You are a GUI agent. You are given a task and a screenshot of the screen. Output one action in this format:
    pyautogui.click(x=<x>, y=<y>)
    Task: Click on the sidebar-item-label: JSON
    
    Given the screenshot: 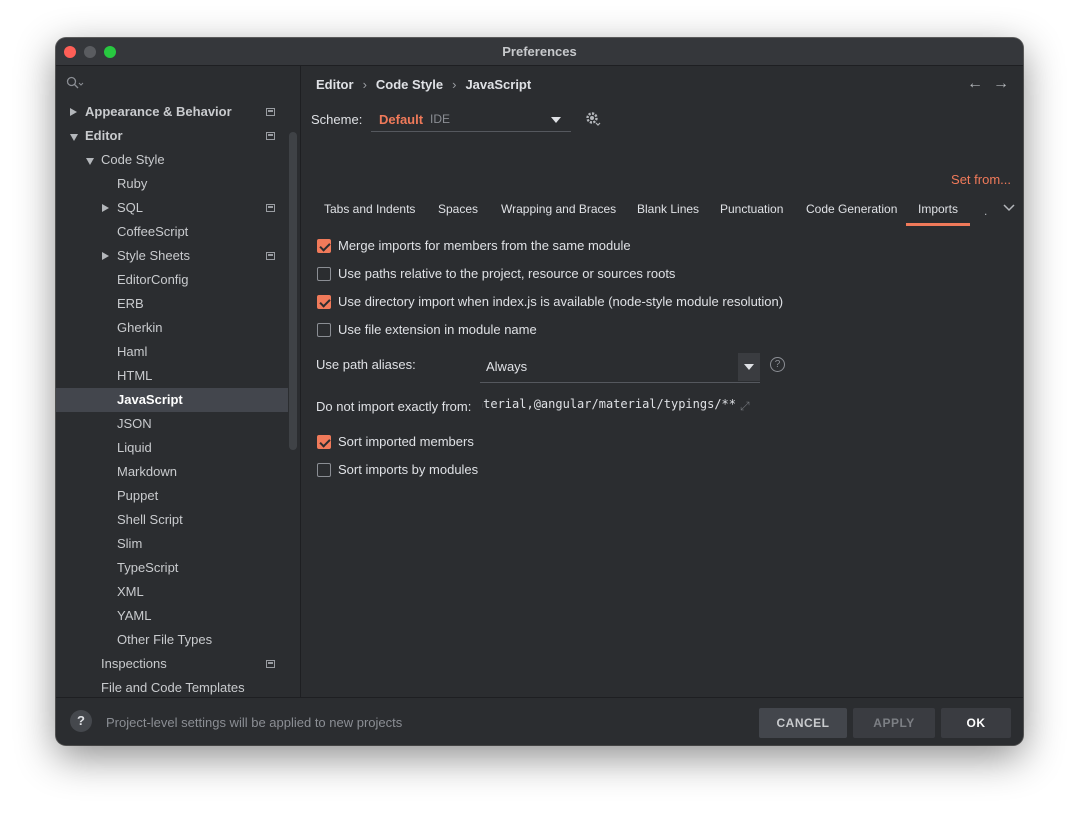 What is the action you would take?
    pyautogui.click(x=134, y=423)
    